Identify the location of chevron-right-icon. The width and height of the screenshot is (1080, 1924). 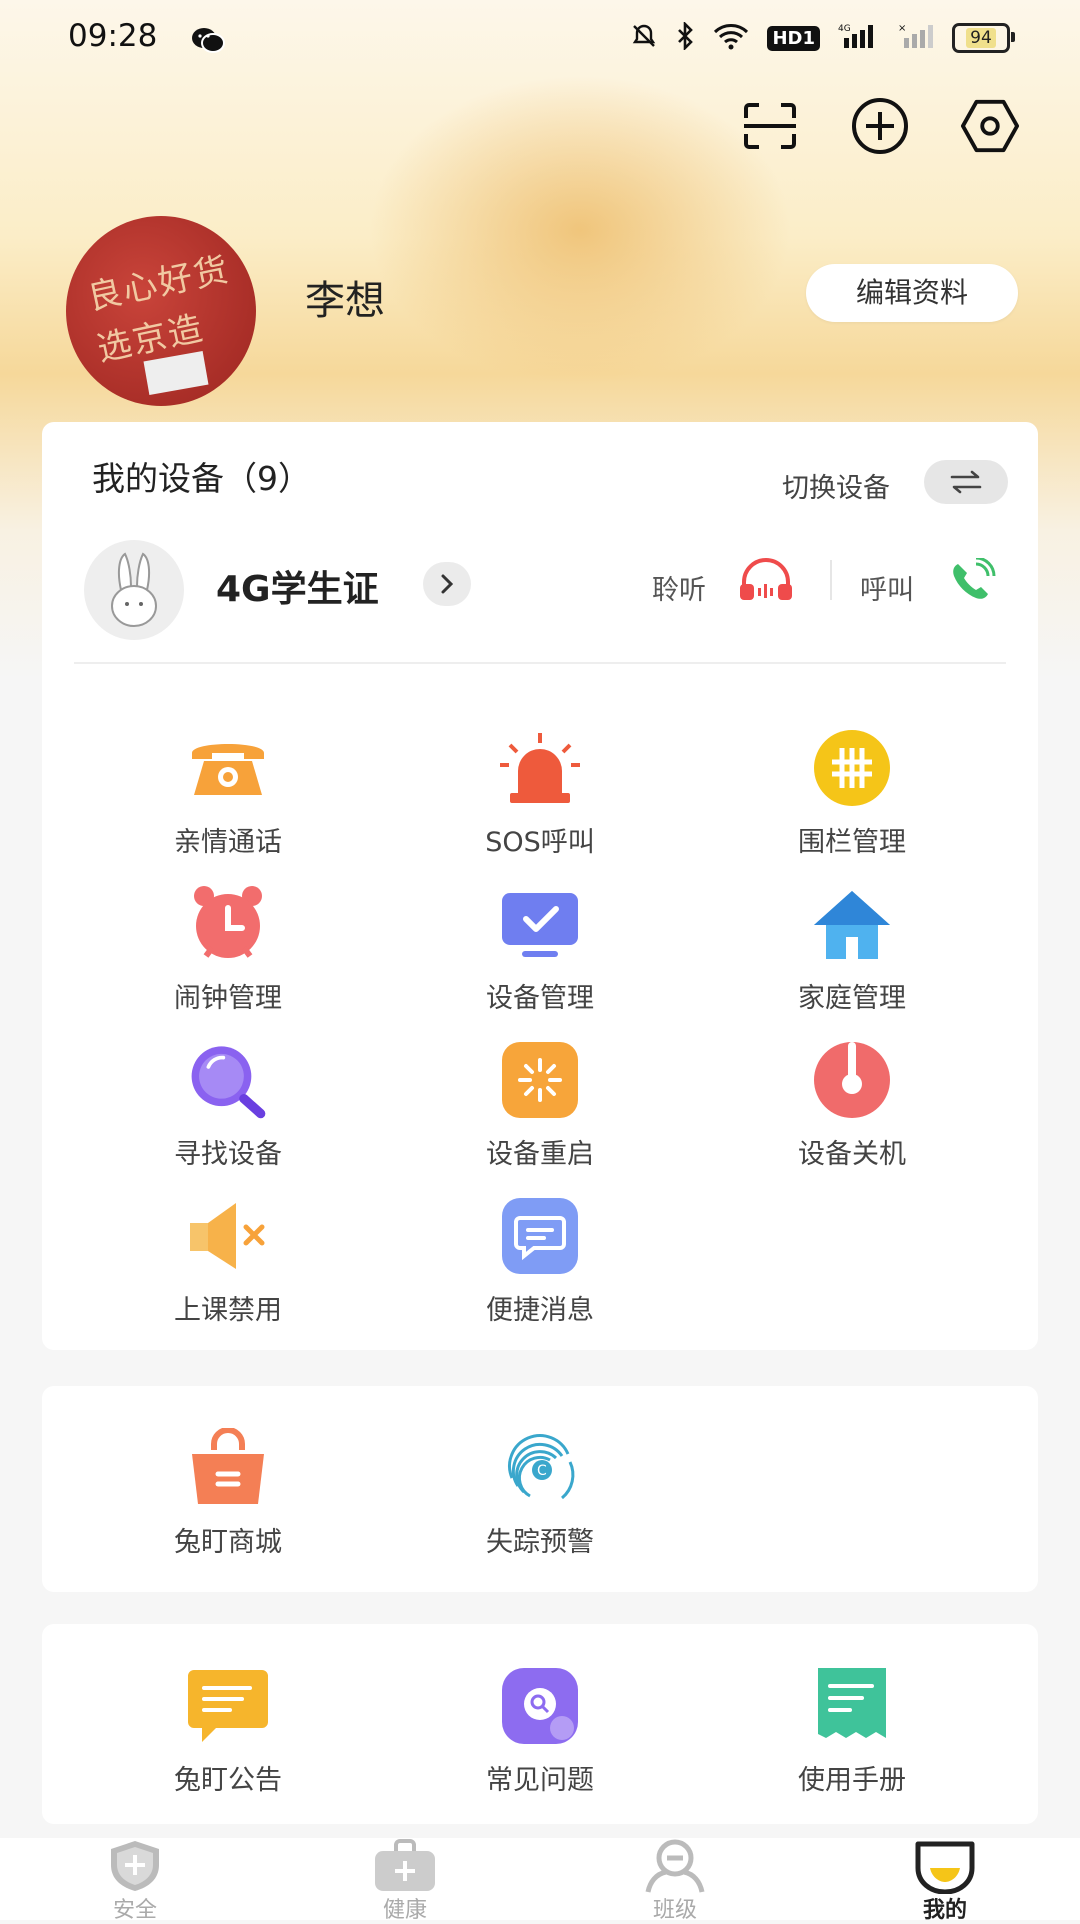
(447, 584).